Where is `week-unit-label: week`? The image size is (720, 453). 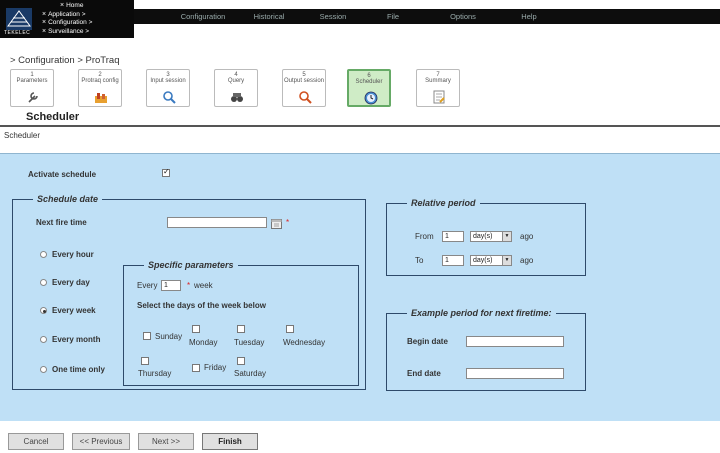
week-unit-label: week is located at coordinates (203, 285).